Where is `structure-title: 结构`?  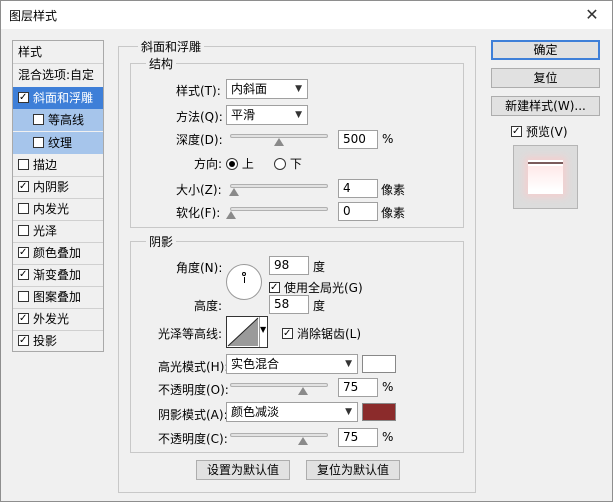
structure-title: 结构 is located at coordinates (161, 63).